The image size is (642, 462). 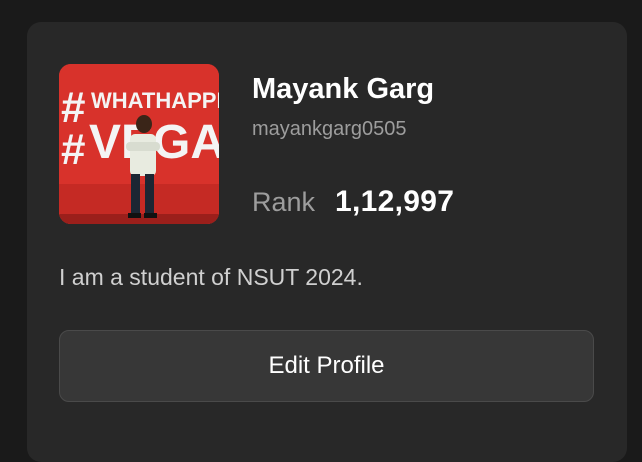 What do you see at coordinates (211, 277) in the screenshot?
I see `profile-bio: I am a student of NSUT 2024.` at bounding box center [211, 277].